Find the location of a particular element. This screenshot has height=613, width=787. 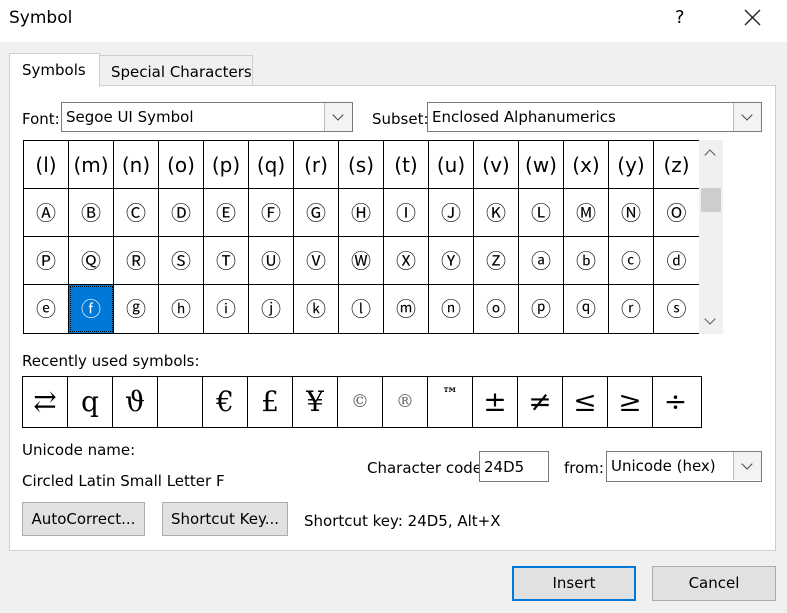

recent-symbol-cell: ™ is located at coordinates (450, 402).